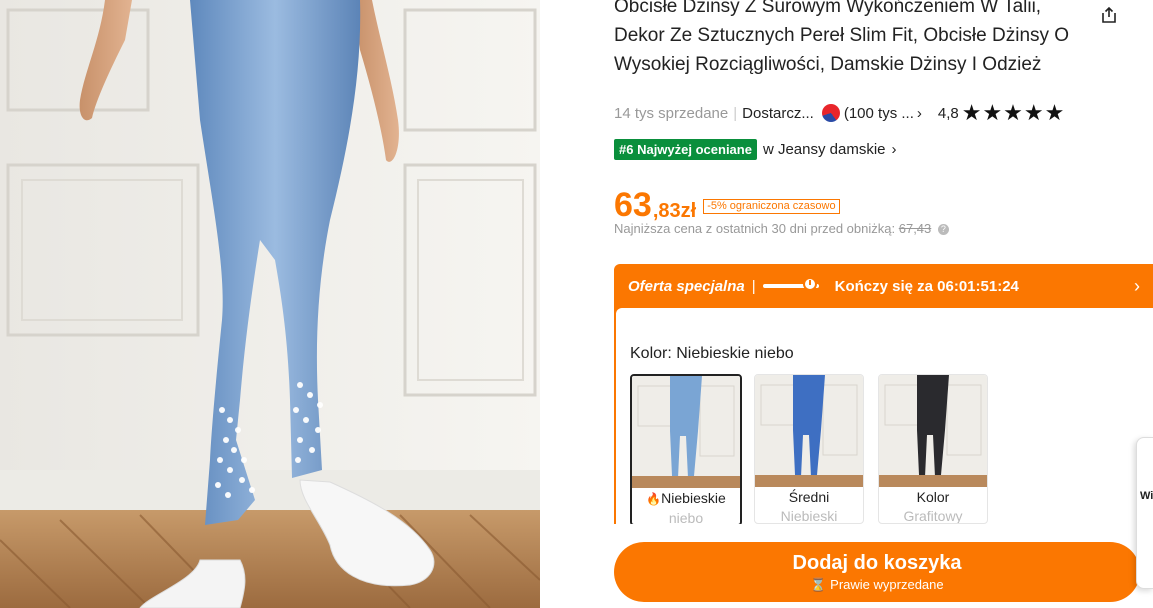 The width and height of the screenshot is (1153, 608). What do you see at coordinates (926, 286) in the screenshot?
I see `offer-countdown: Kończy się za 06:01:51:24` at bounding box center [926, 286].